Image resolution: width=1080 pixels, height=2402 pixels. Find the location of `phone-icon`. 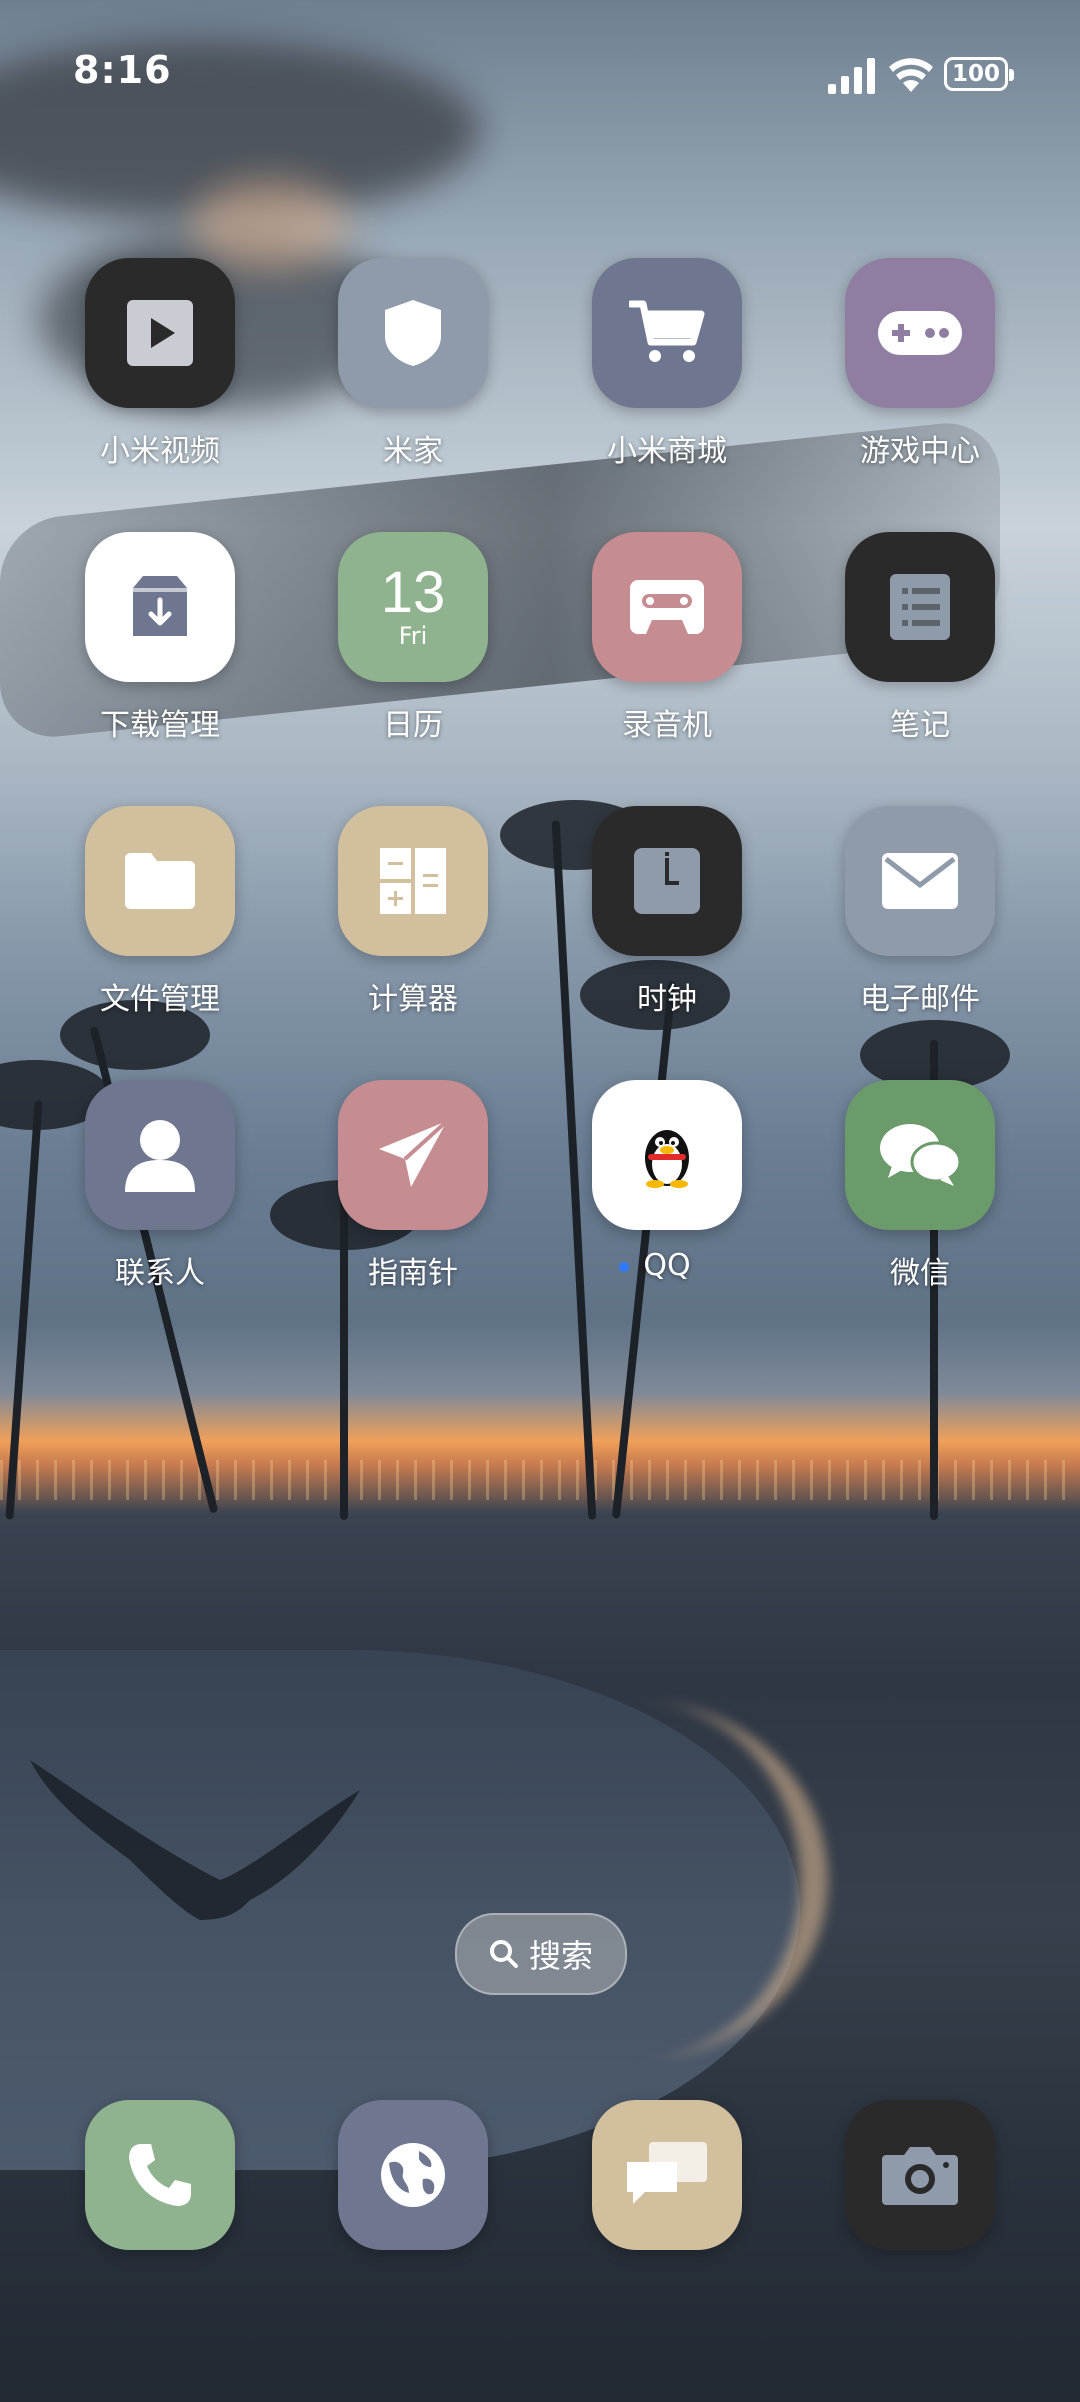

phone-icon is located at coordinates (160, 2175).